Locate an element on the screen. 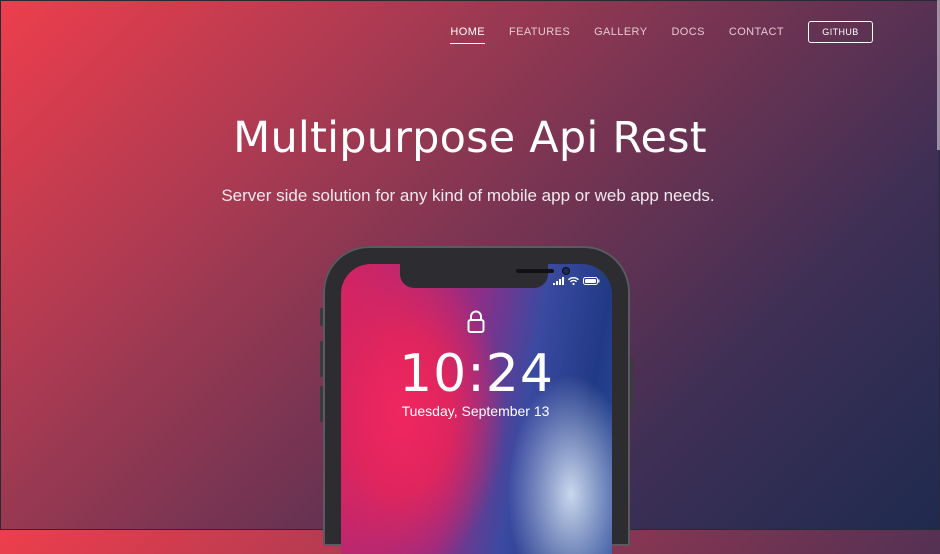 The height and width of the screenshot is (554, 940). nav-link-gallery: GALLERY is located at coordinates (620, 32).